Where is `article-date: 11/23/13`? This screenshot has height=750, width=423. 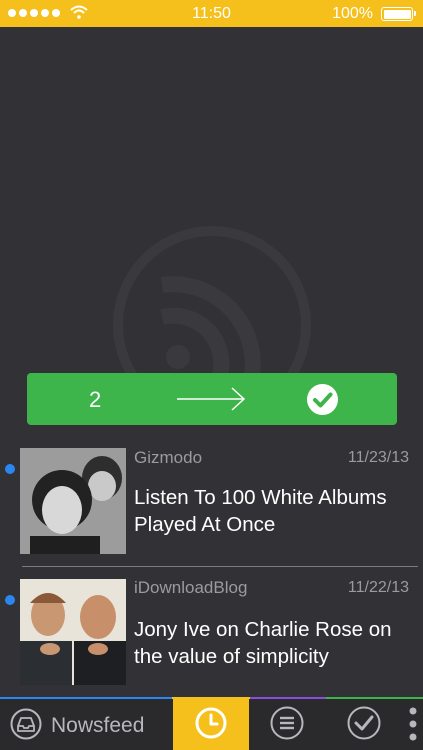 article-date: 11/23/13 is located at coordinates (378, 457).